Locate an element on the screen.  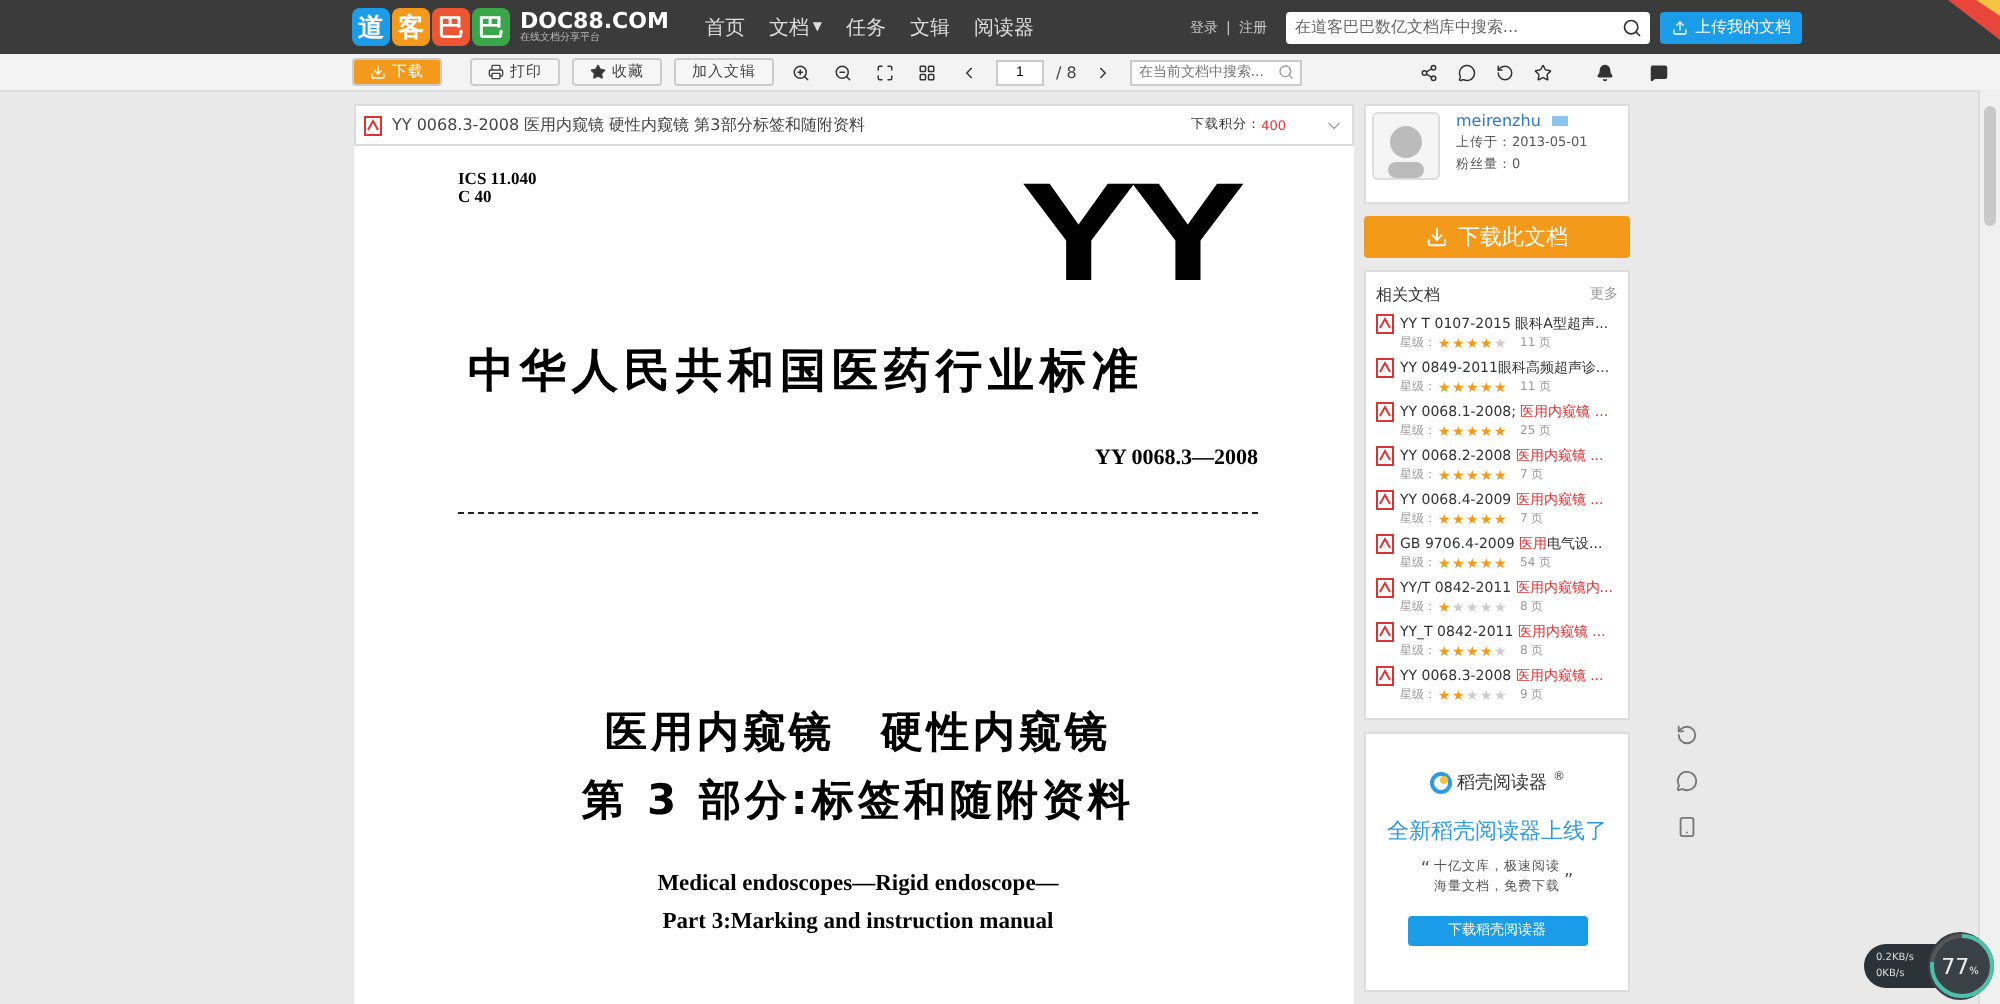
uploader-name: meirenzhu is located at coordinates (1498, 121).